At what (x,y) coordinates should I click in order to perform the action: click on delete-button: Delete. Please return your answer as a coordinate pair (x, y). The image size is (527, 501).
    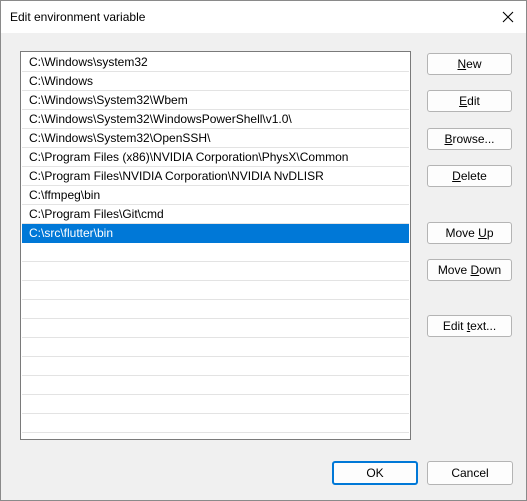
    Looking at the image, I should click on (469, 176).